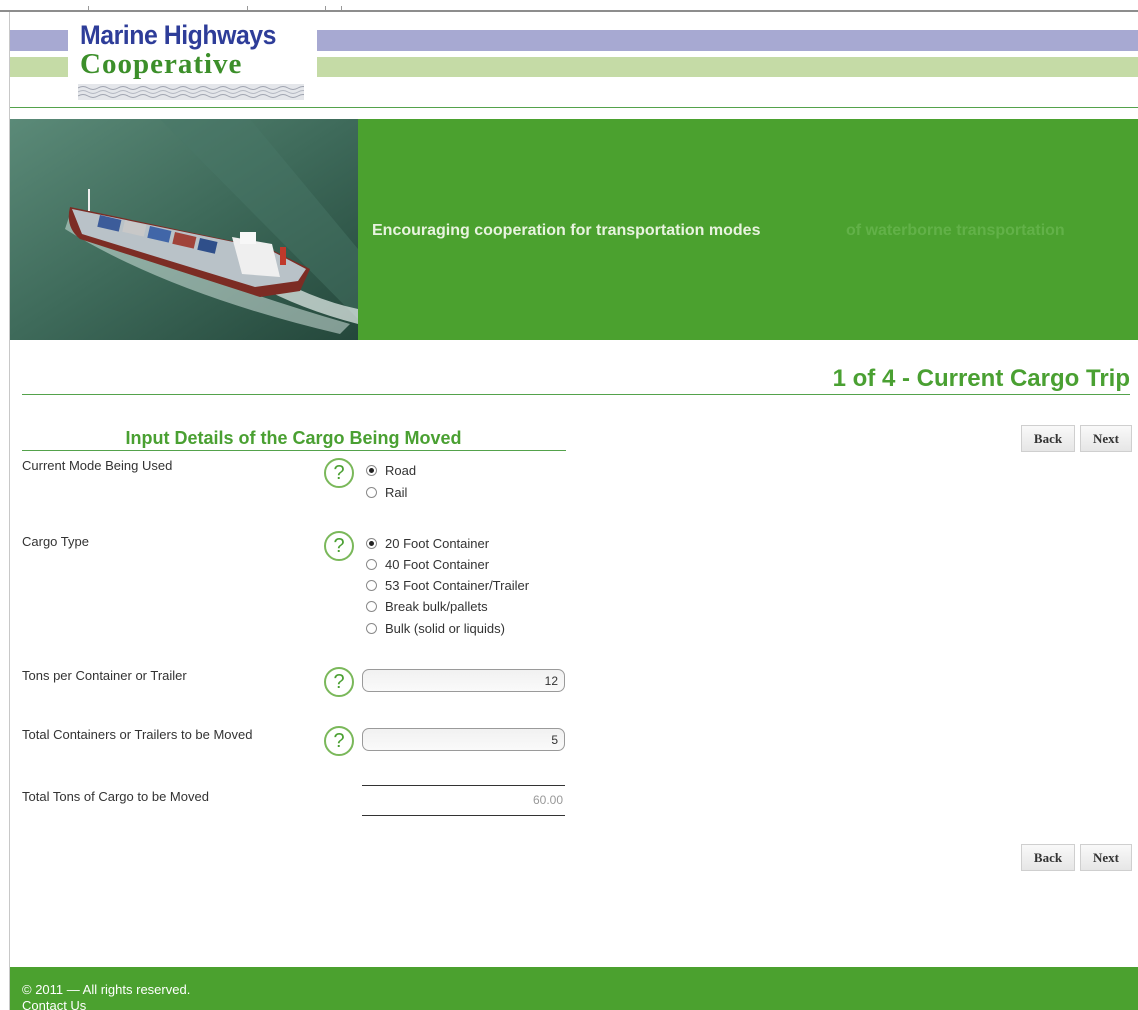 This screenshot has width=1138, height=1010. Describe the element at coordinates (1048, 857) in the screenshot. I see `back-button-bottom: Back` at that location.